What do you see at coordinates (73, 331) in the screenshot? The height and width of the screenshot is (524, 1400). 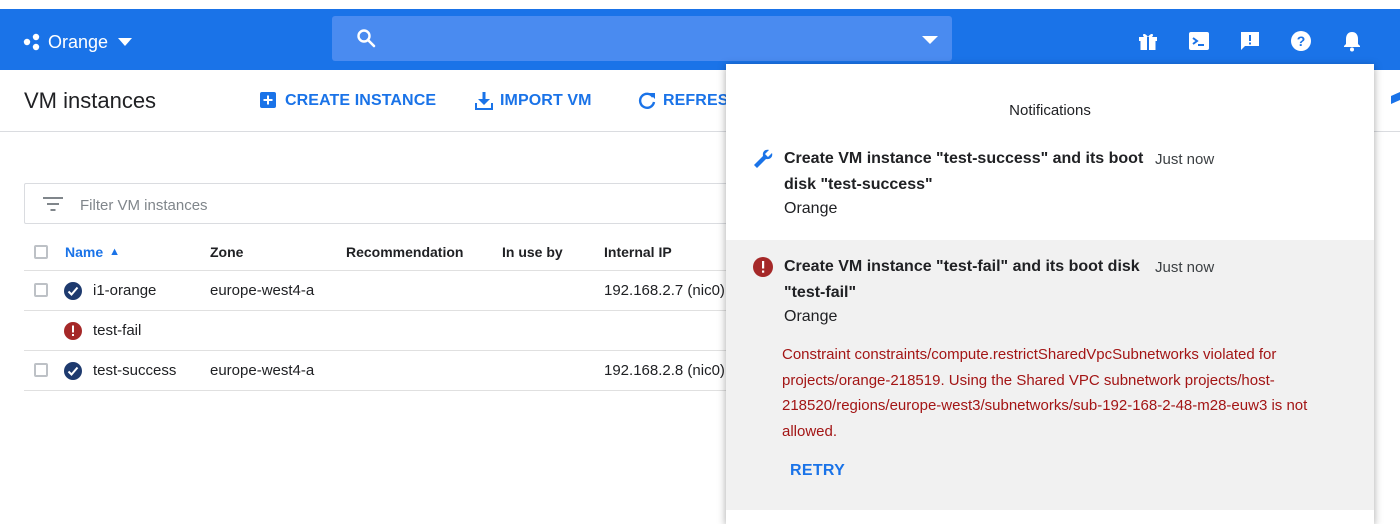 I see `status-error-icon` at bounding box center [73, 331].